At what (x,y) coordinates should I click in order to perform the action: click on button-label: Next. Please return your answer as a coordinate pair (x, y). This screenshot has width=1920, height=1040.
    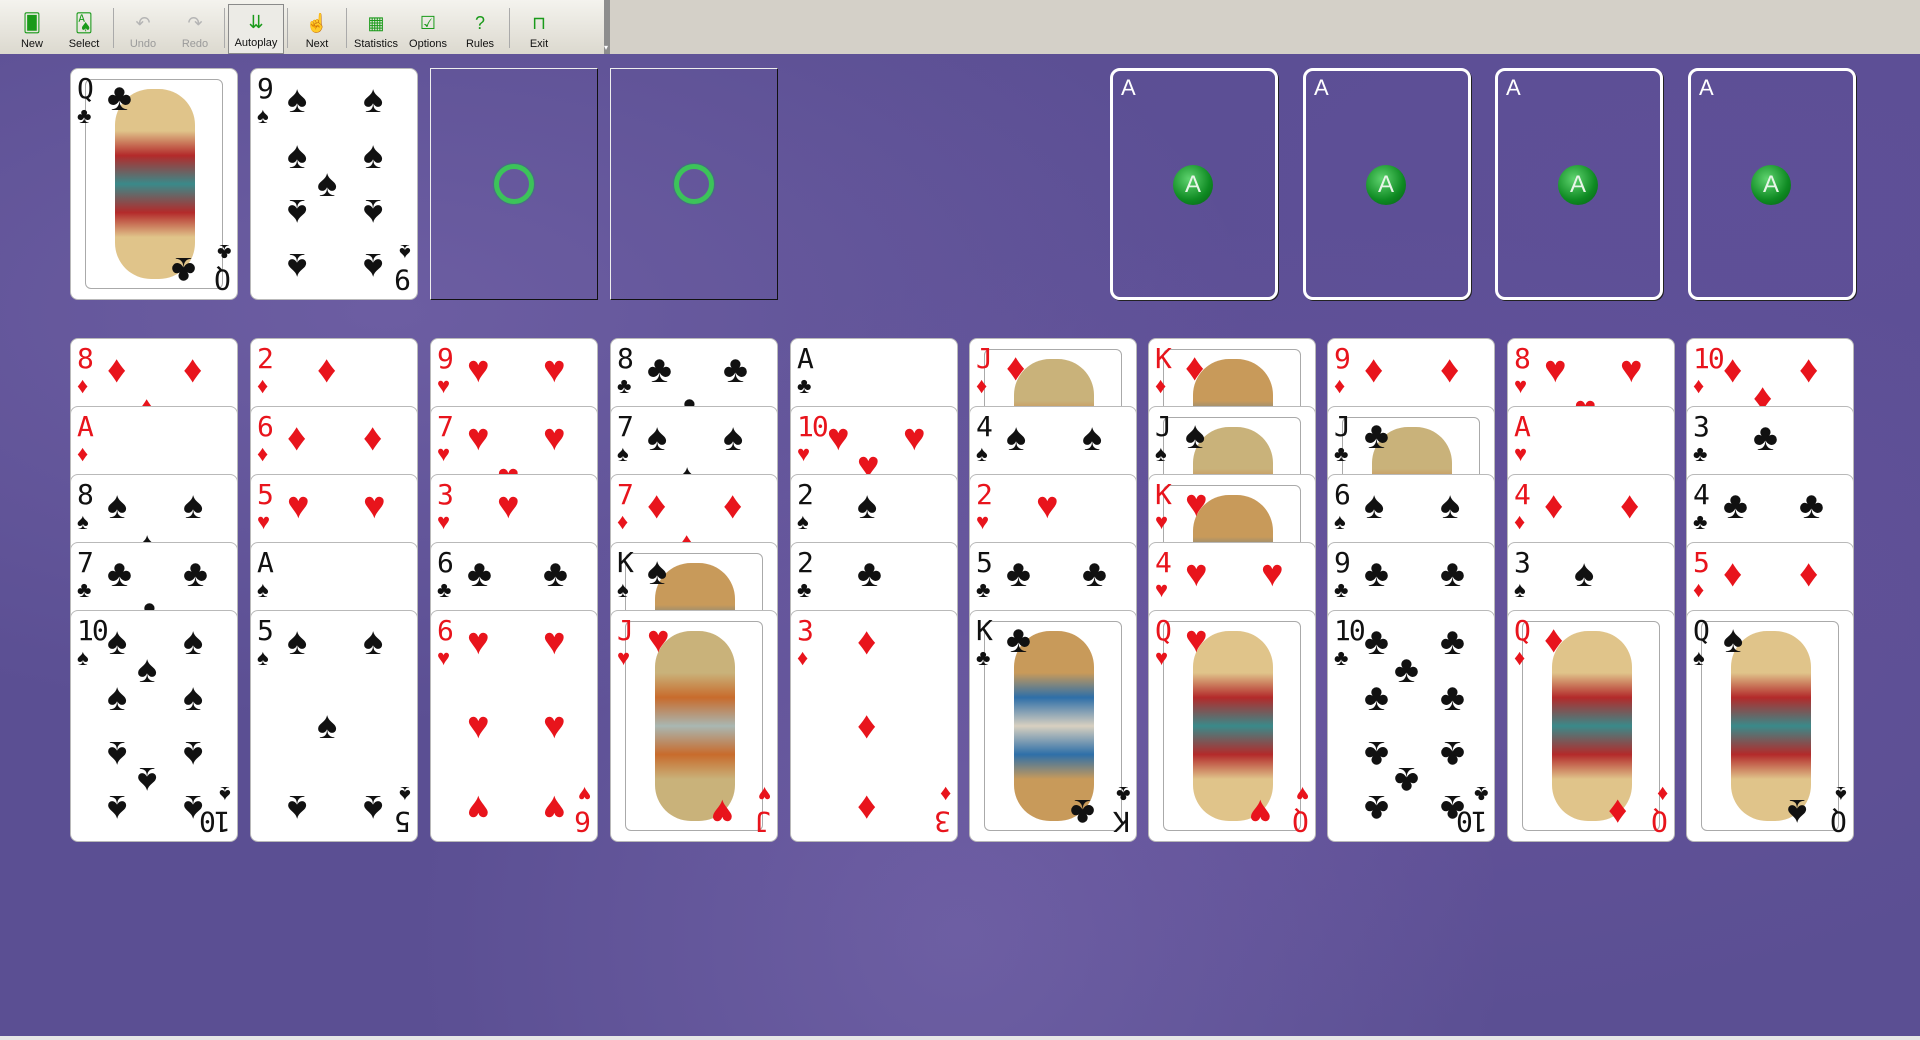
    Looking at the image, I should click on (317, 44).